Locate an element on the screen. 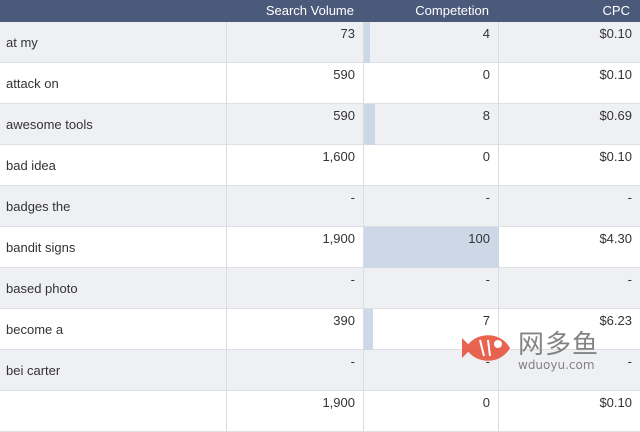 This screenshot has width=640, height=432. table-header: Search Volume Competetion CPC is located at coordinates (320, 11).